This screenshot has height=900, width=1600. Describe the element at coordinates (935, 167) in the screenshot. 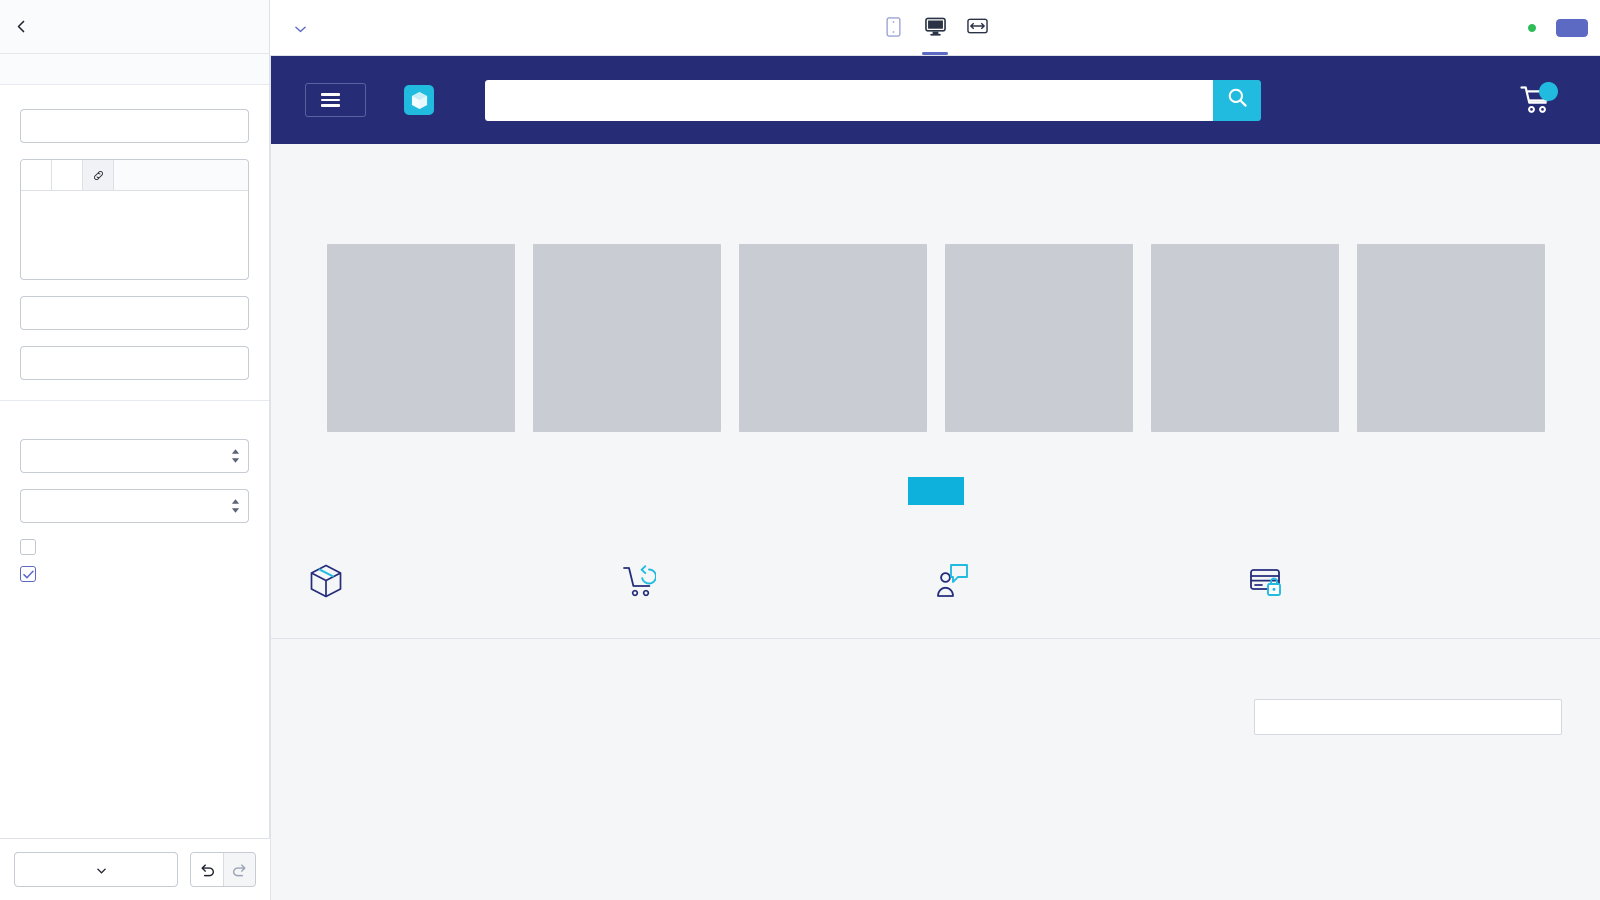

I see `section-title` at that location.